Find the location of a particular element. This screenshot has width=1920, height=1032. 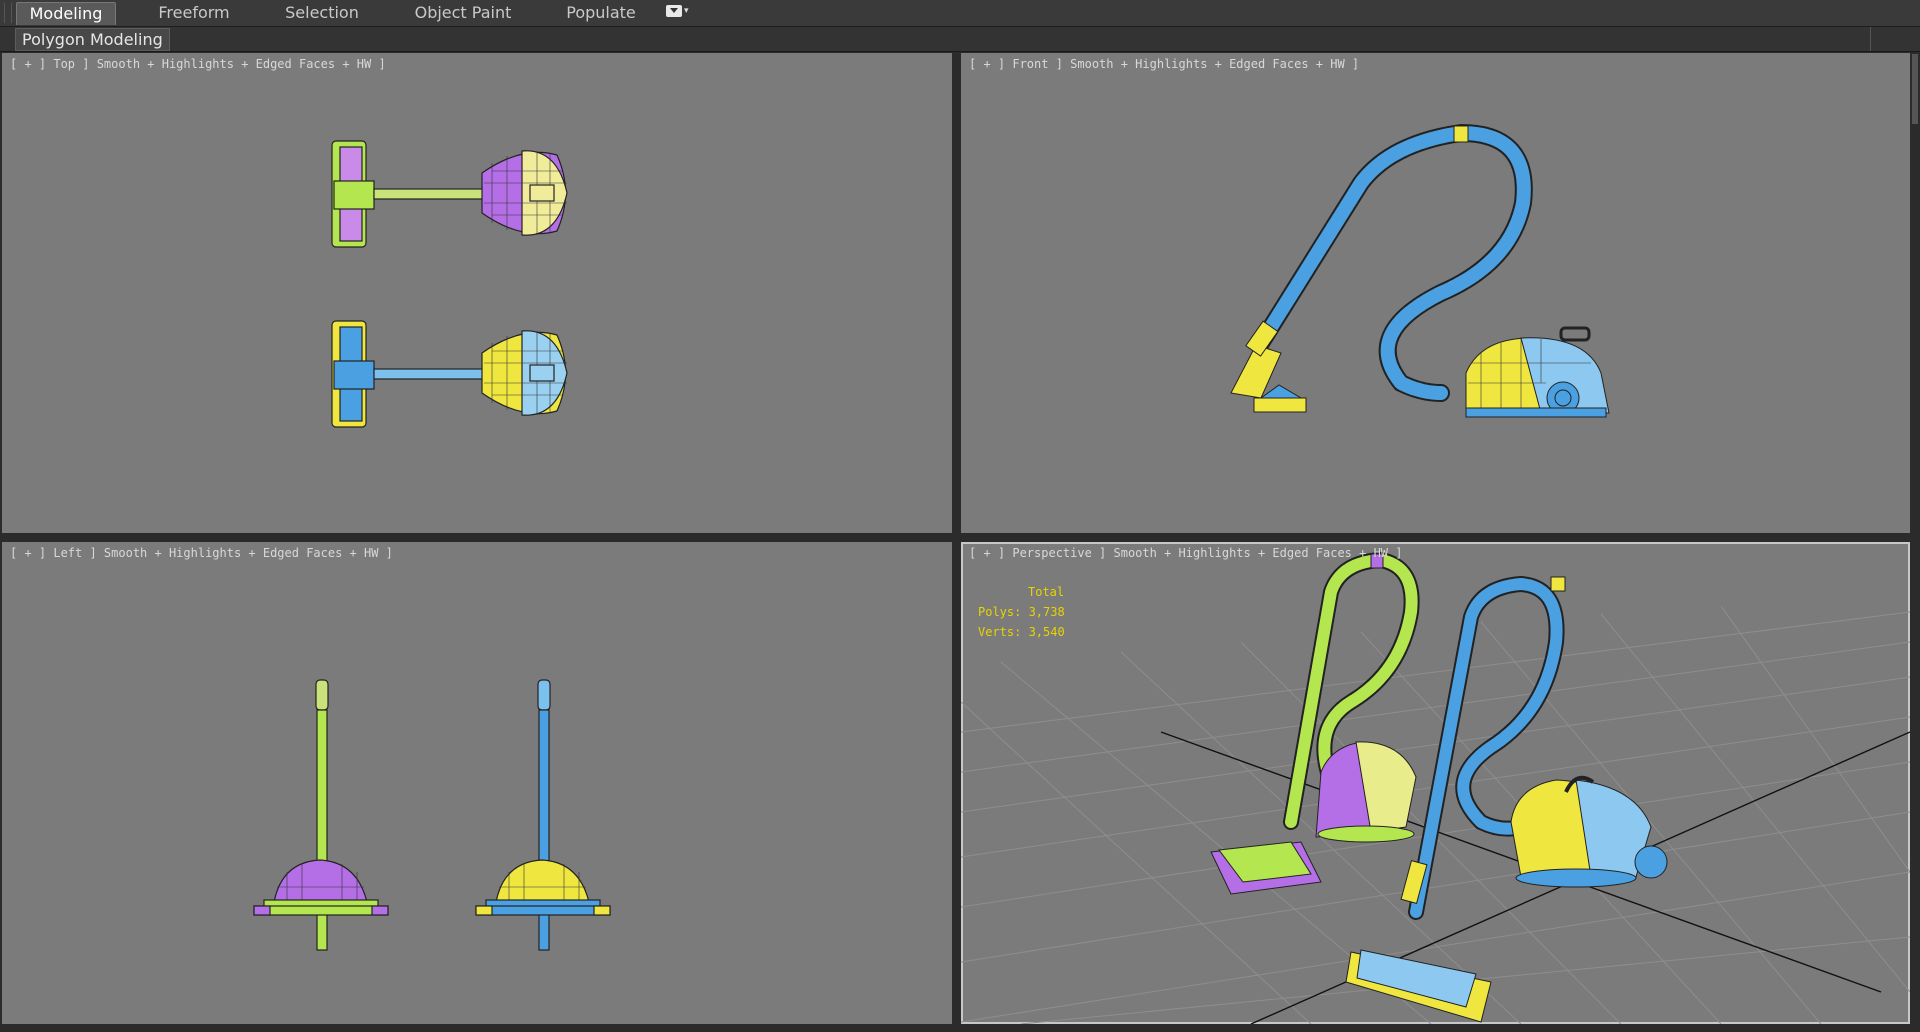

vacuum-top-purple is located at coordinates (449, 194).